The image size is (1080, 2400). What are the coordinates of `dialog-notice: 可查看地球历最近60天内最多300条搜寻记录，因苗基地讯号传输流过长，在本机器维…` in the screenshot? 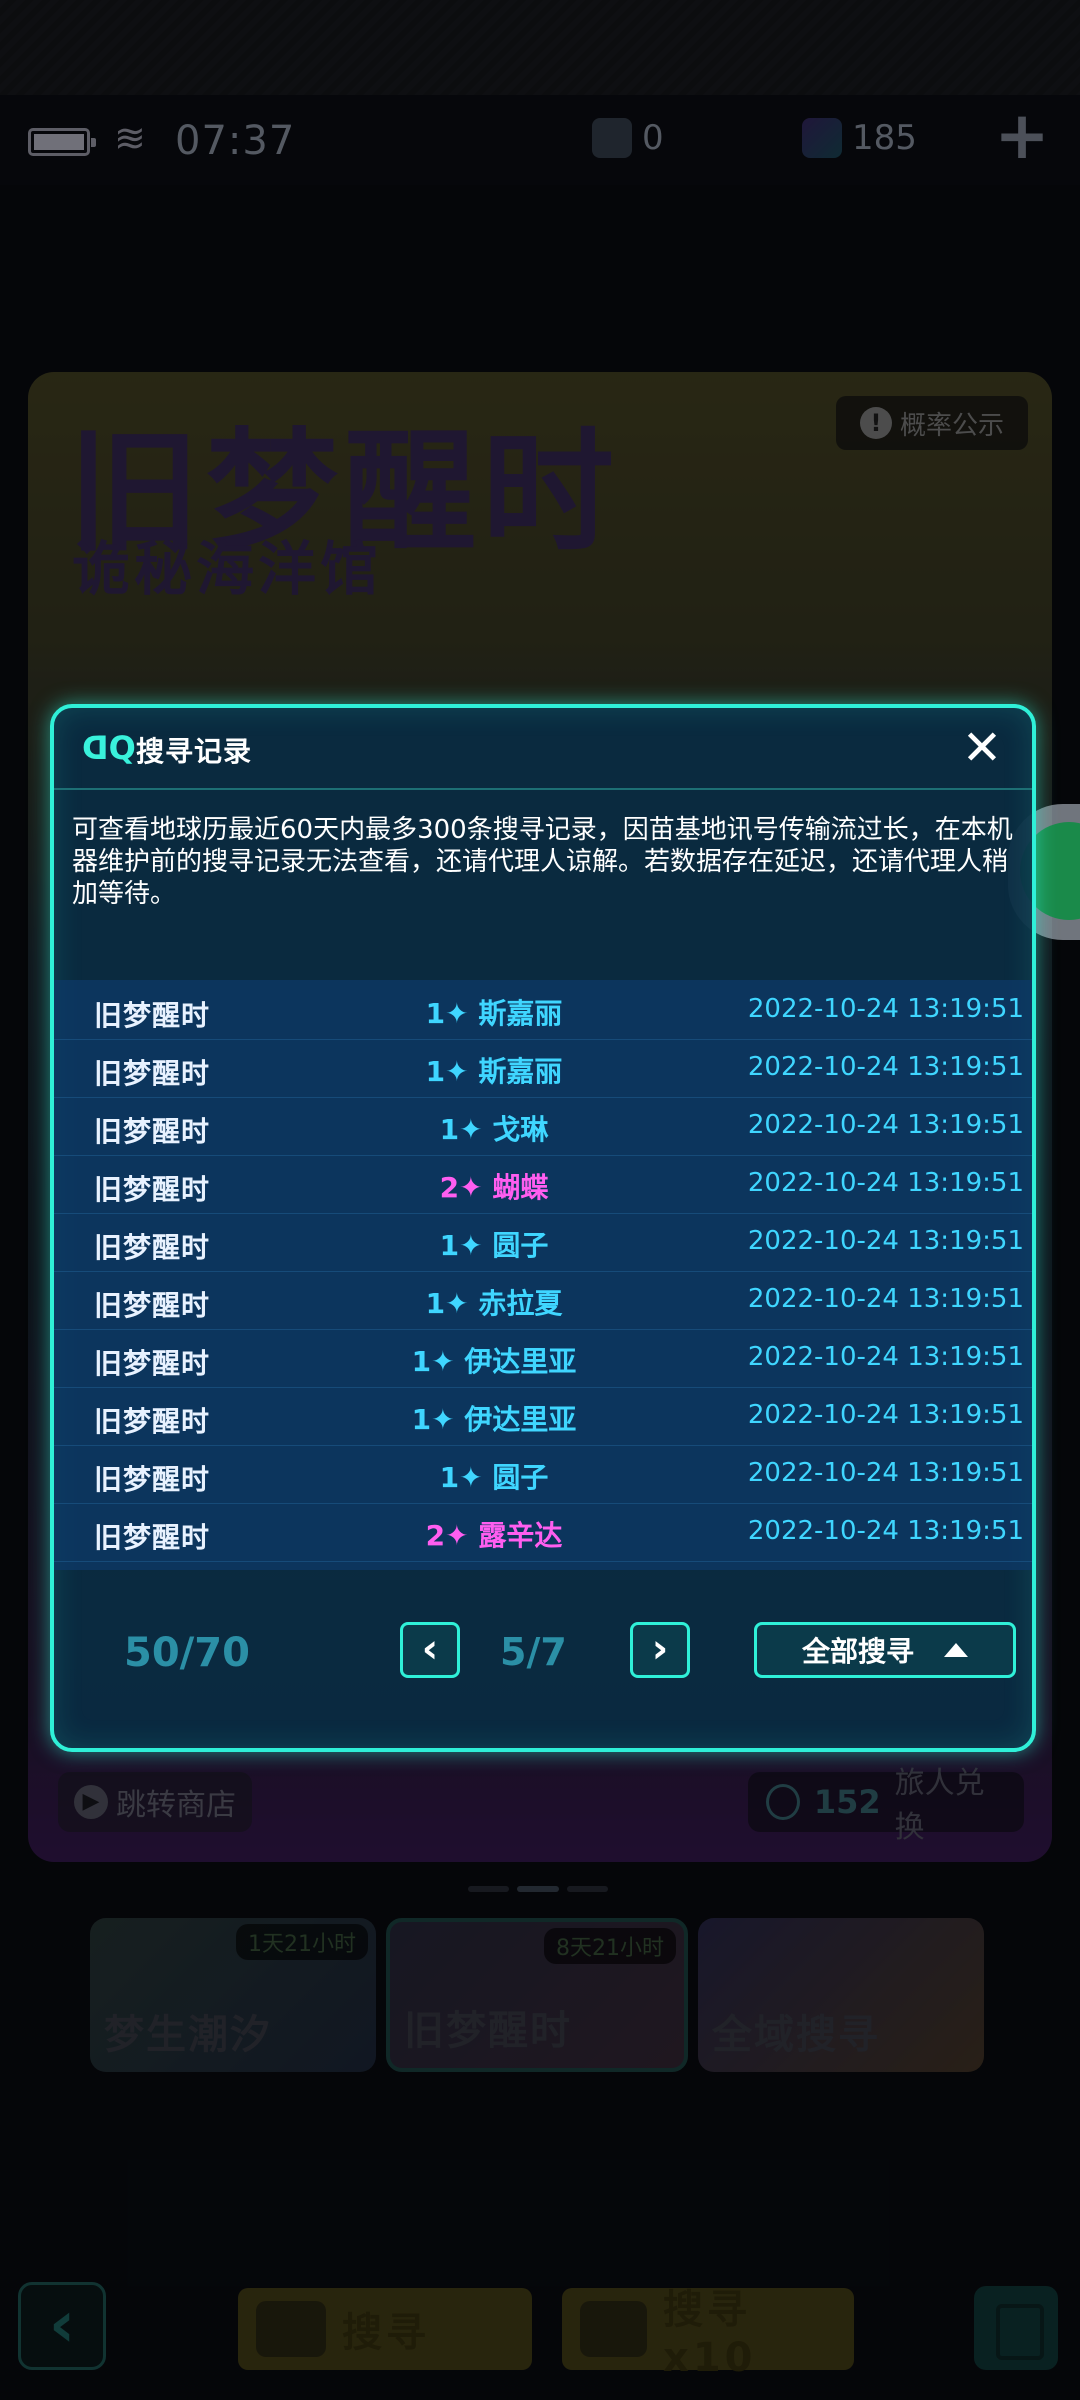 It's located at (542, 862).